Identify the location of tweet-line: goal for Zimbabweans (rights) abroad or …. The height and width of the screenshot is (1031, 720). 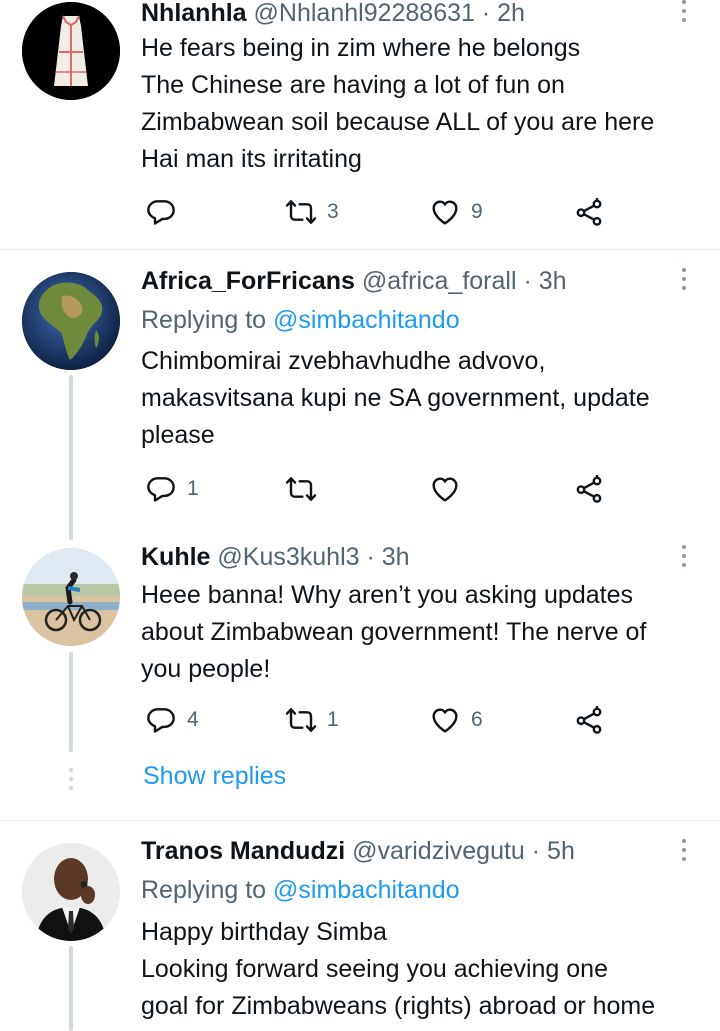
(398, 1006).